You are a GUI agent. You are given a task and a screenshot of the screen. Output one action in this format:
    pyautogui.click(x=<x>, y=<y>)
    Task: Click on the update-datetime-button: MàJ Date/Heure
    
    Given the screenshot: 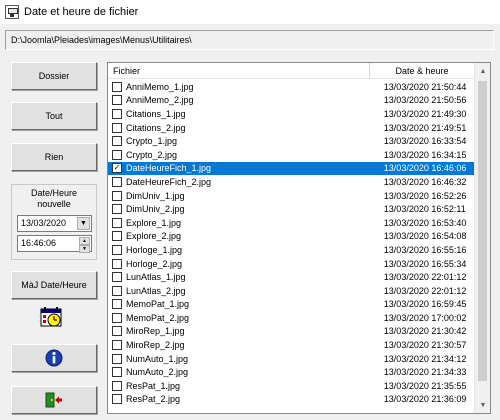 What is the action you would take?
    pyautogui.click(x=54, y=285)
    